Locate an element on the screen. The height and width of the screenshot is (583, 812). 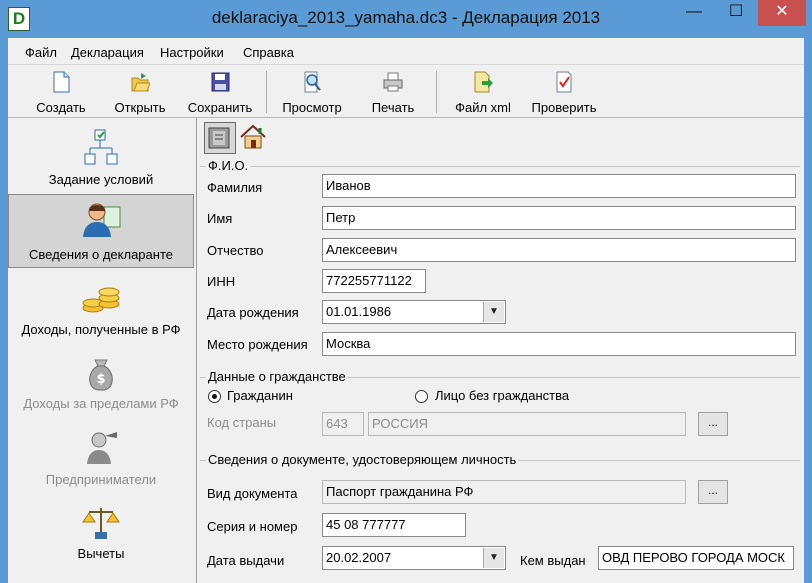
sidebar-item-entrepreneurs: Предприниматели is located at coordinates (101, 460).